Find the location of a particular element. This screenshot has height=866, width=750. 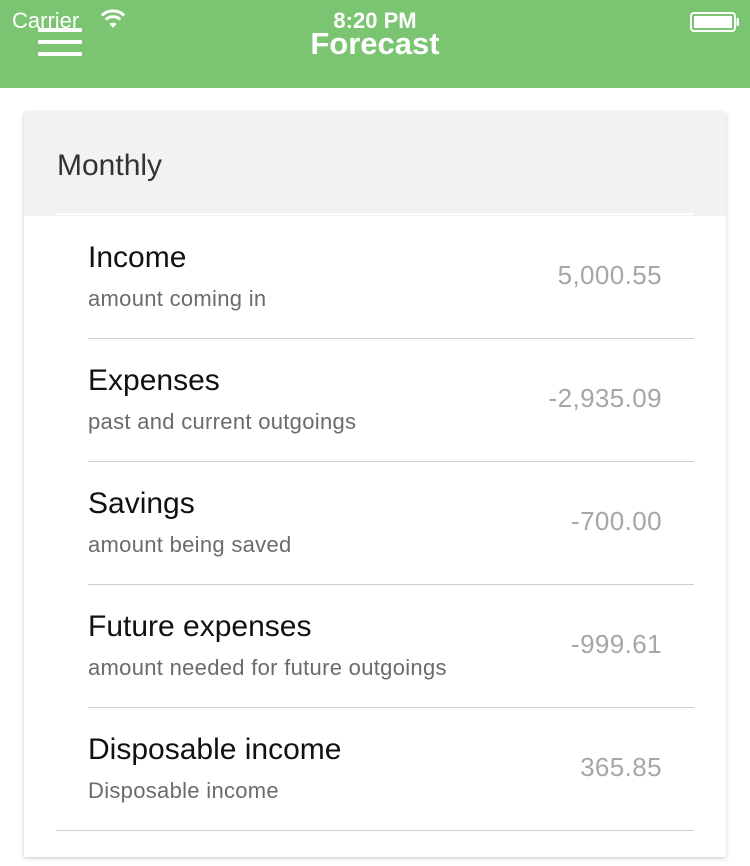

row-title: Income is located at coordinates (137, 257).